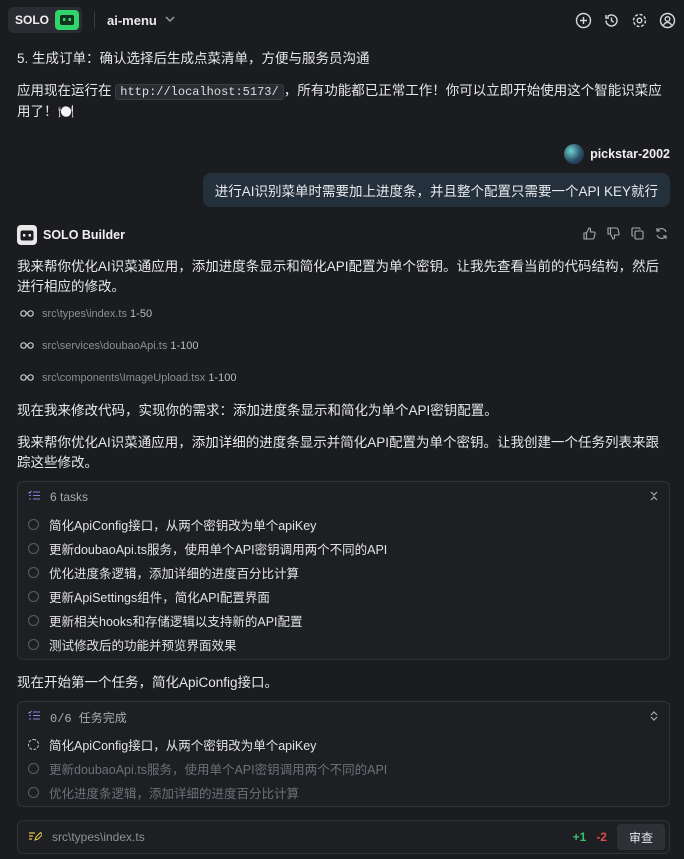 This screenshot has height=859, width=684. Describe the element at coordinates (654, 497) in the screenshot. I see `collapse-icon` at that location.